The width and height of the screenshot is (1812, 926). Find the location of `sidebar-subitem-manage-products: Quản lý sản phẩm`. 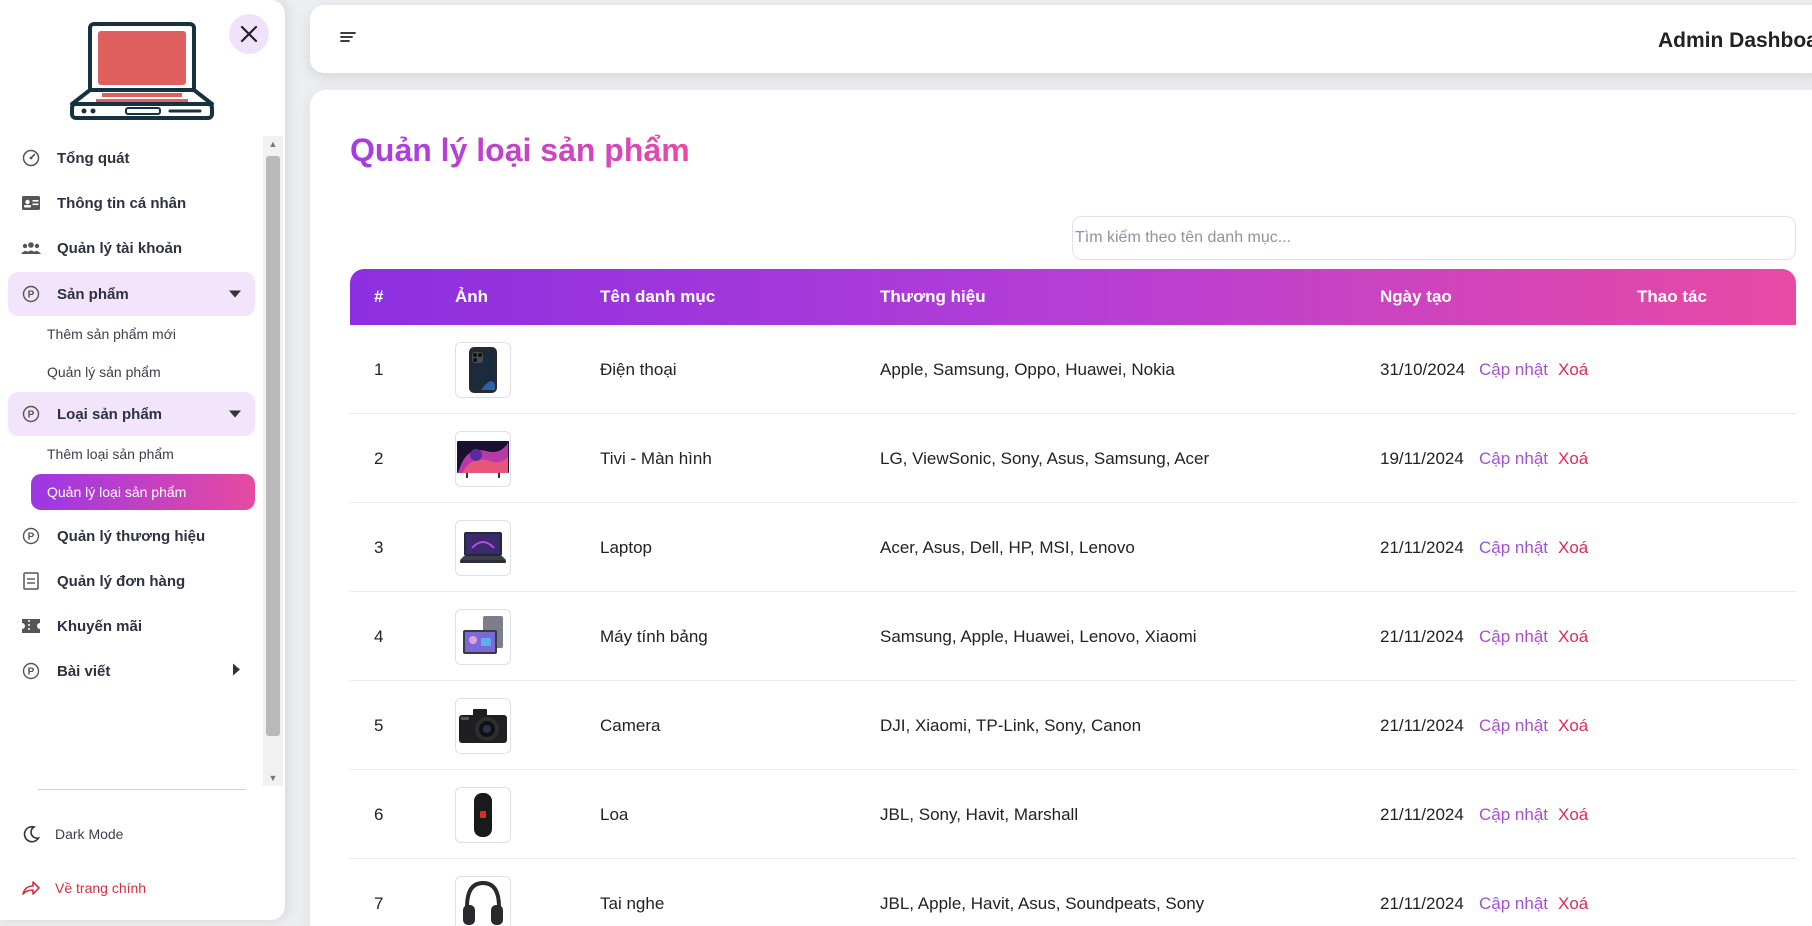

sidebar-subitem-manage-products: Quản lý sản phẩm is located at coordinates (143, 372).